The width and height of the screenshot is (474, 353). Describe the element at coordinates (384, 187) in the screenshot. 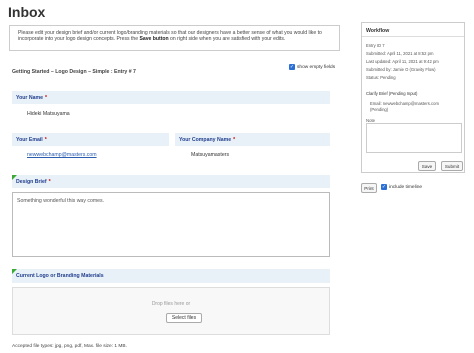

I see `include-timeline-checkbox: ✓` at that location.